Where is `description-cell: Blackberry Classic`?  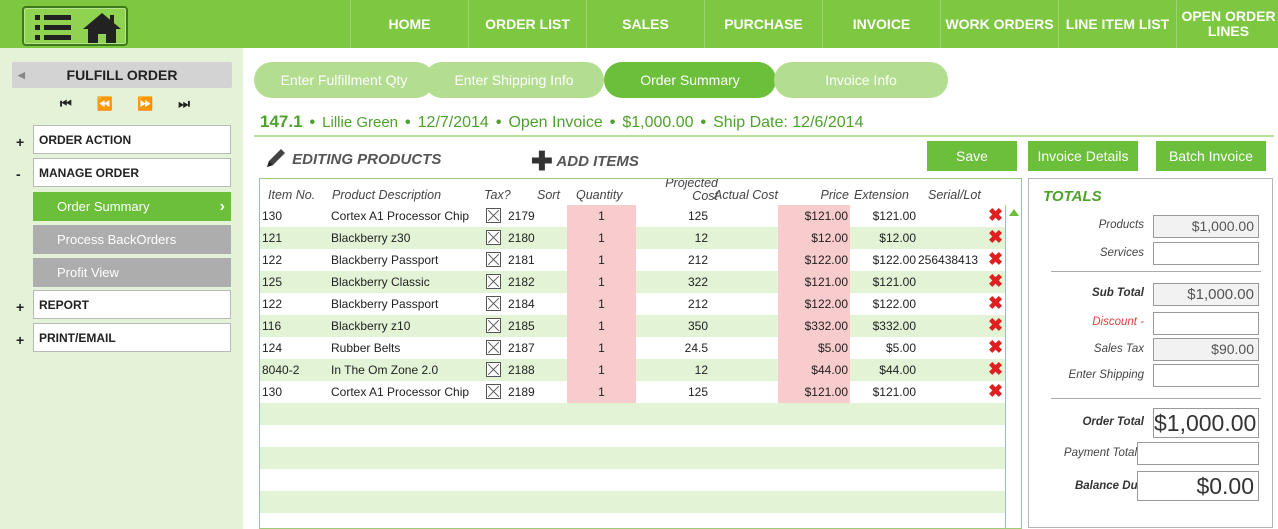 description-cell: Blackberry Classic is located at coordinates (380, 282).